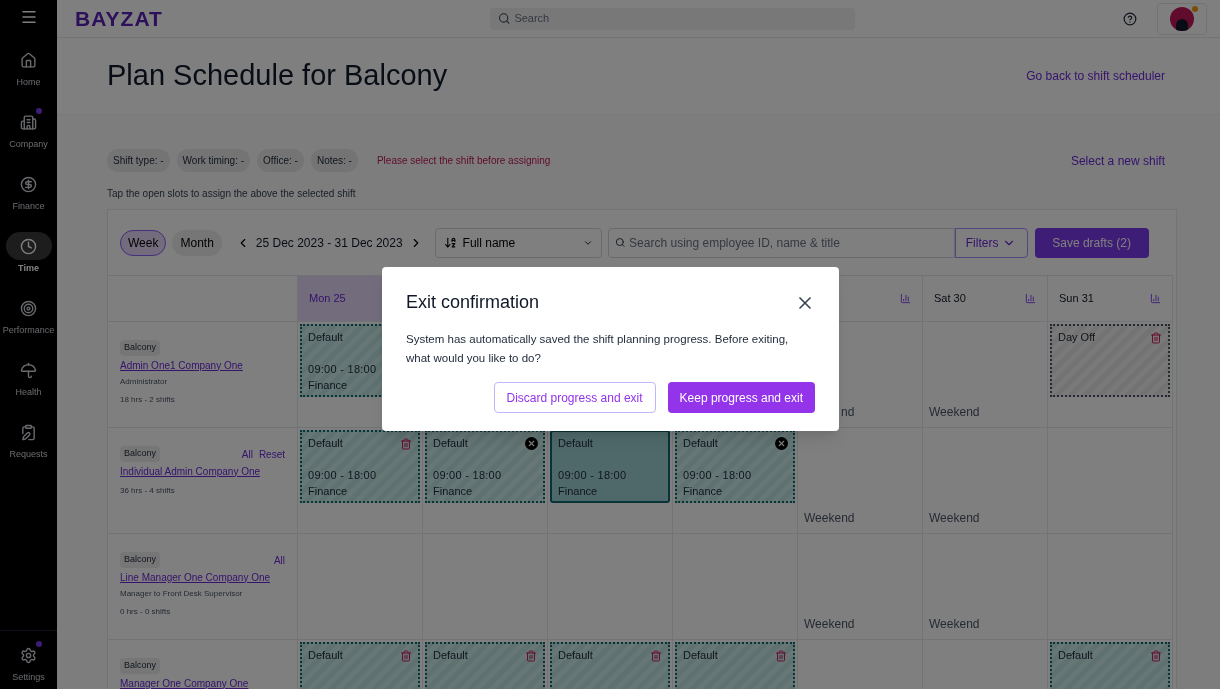 Image resolution: width=1220 pixels, height=689 pixels. Describe the element at coordinates (181, 593) in the screenshot. I see `employee-title: Manager to Front Desk Supervisor` at that location.